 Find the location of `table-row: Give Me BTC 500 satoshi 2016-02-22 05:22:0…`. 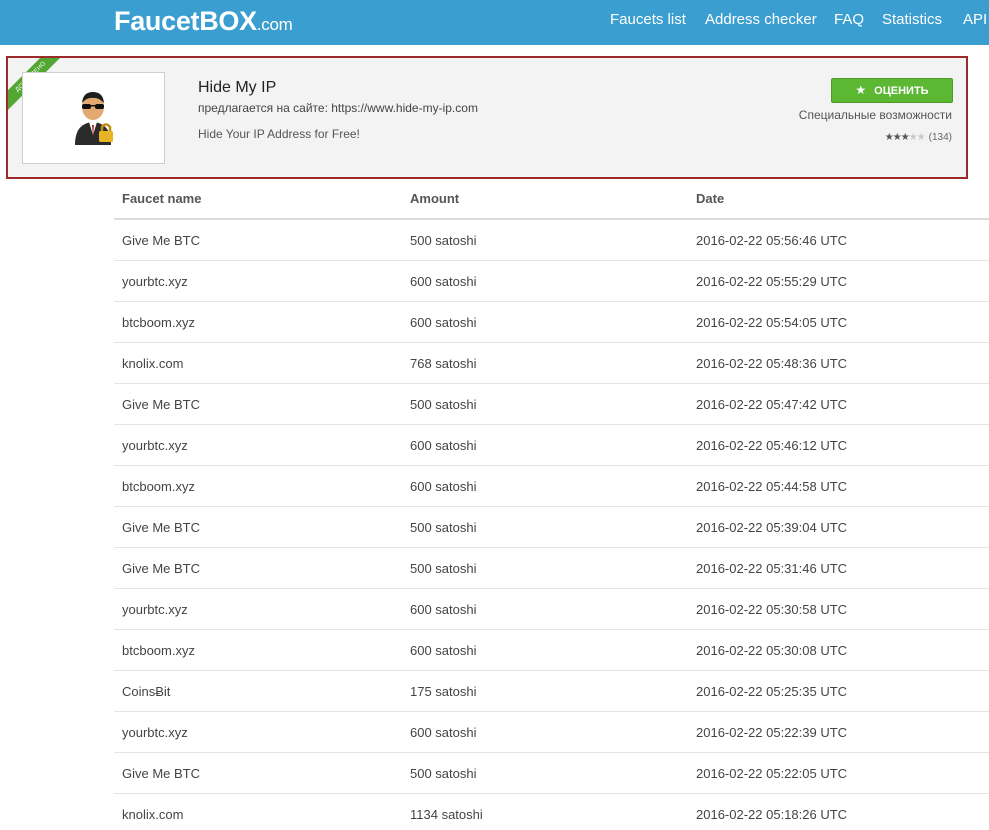

table-row: Give Me BTC 500 satoshi 2016-02-22 05:22:0… is located at coordinates (551, 773).